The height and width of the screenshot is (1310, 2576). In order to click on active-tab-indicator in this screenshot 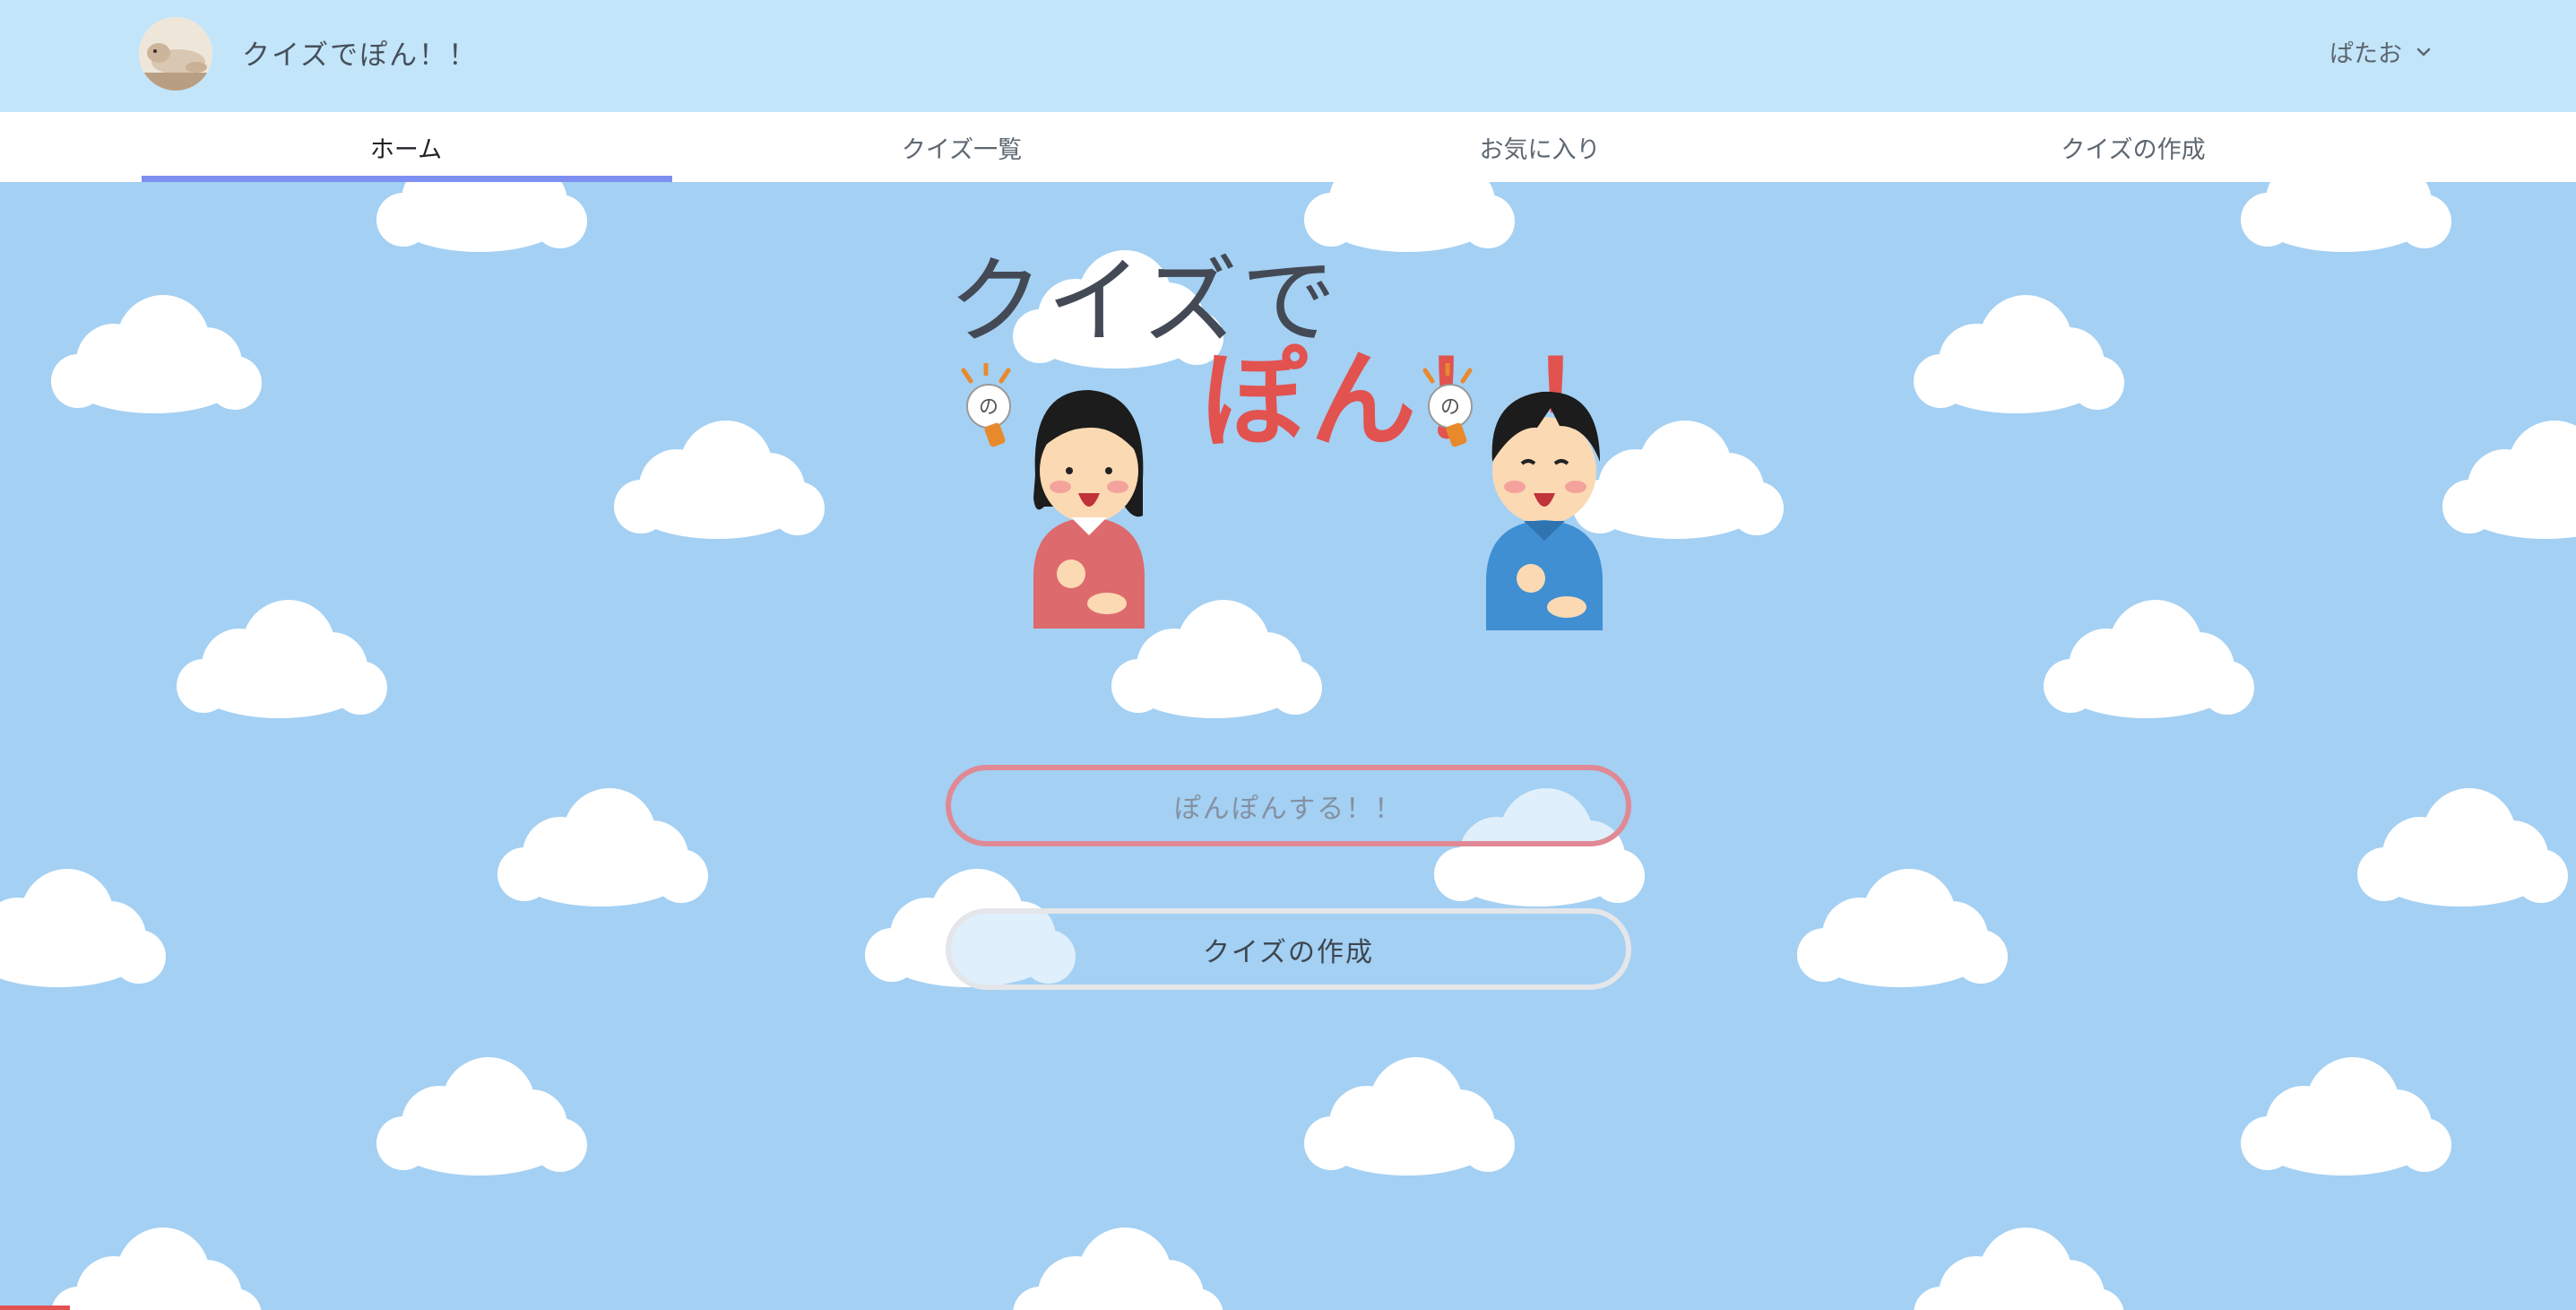, I will do `click(407, 179)`.